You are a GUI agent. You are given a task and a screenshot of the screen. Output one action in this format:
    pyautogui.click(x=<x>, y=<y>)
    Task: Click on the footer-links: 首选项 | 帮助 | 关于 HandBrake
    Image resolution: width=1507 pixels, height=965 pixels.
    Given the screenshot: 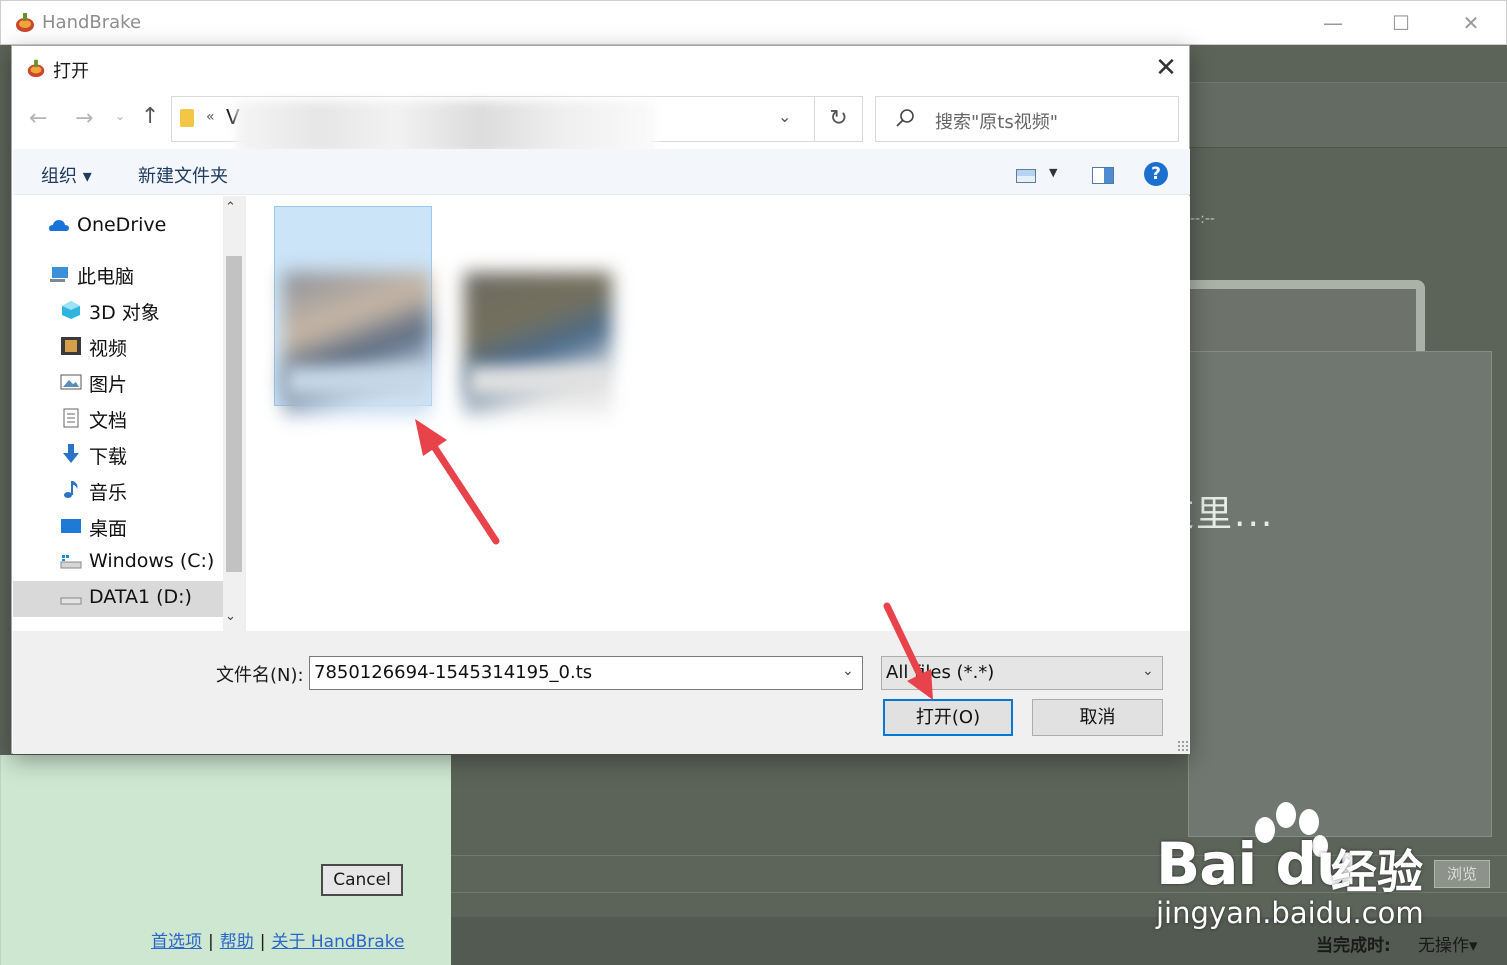 What is the action you would take?
    pyautogui.click(x=277, y=939)
    